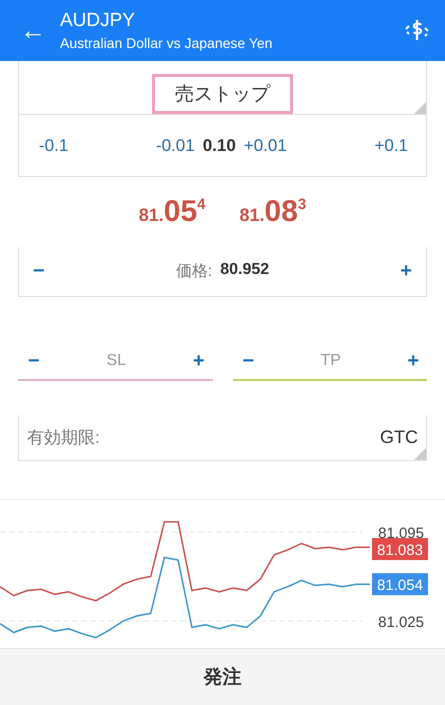  I want to click on volume-step-button: +0.01, so click(265, 146).